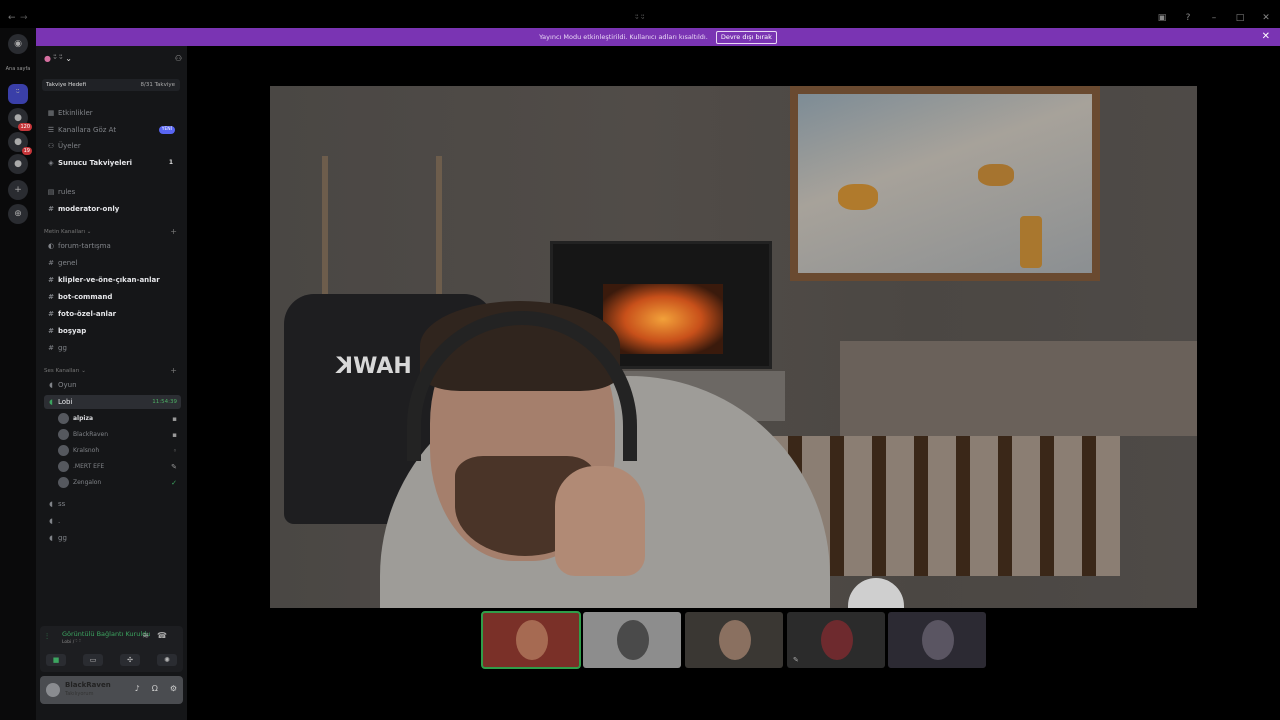 This screenshot has height=720, width=1280. What do you see at coordinates (25, 127) in the screenshot?
I see `unread-badge: 120` at bounding box center [25, 127].